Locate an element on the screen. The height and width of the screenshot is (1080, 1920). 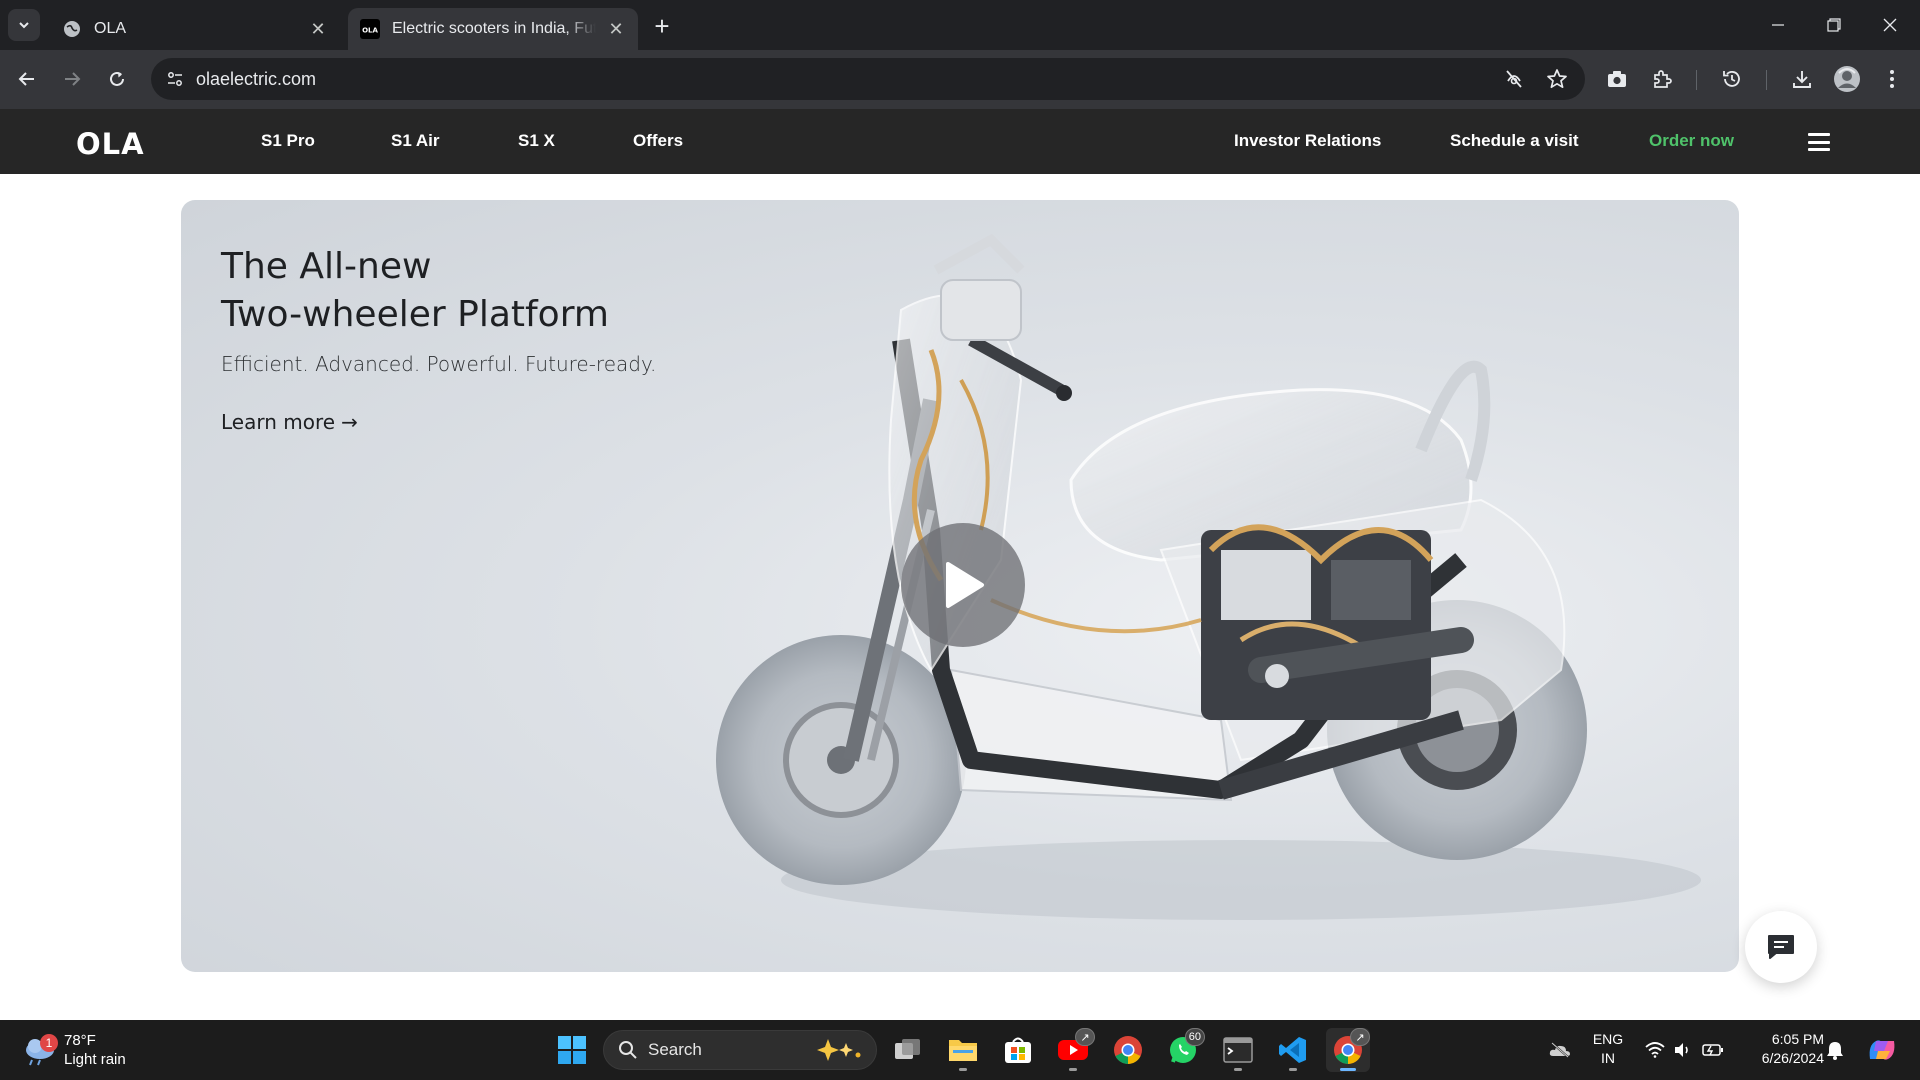
tab-title: Electric scooters in India, Future is located at coordinates (494, 28).